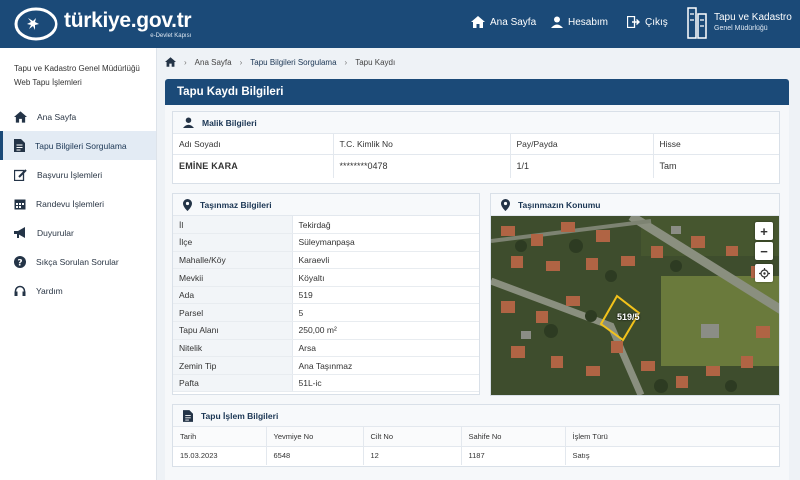  Describe the element at coordinates (581, 456) in the screenshot. I see `transaction-type: Satış` at that location.